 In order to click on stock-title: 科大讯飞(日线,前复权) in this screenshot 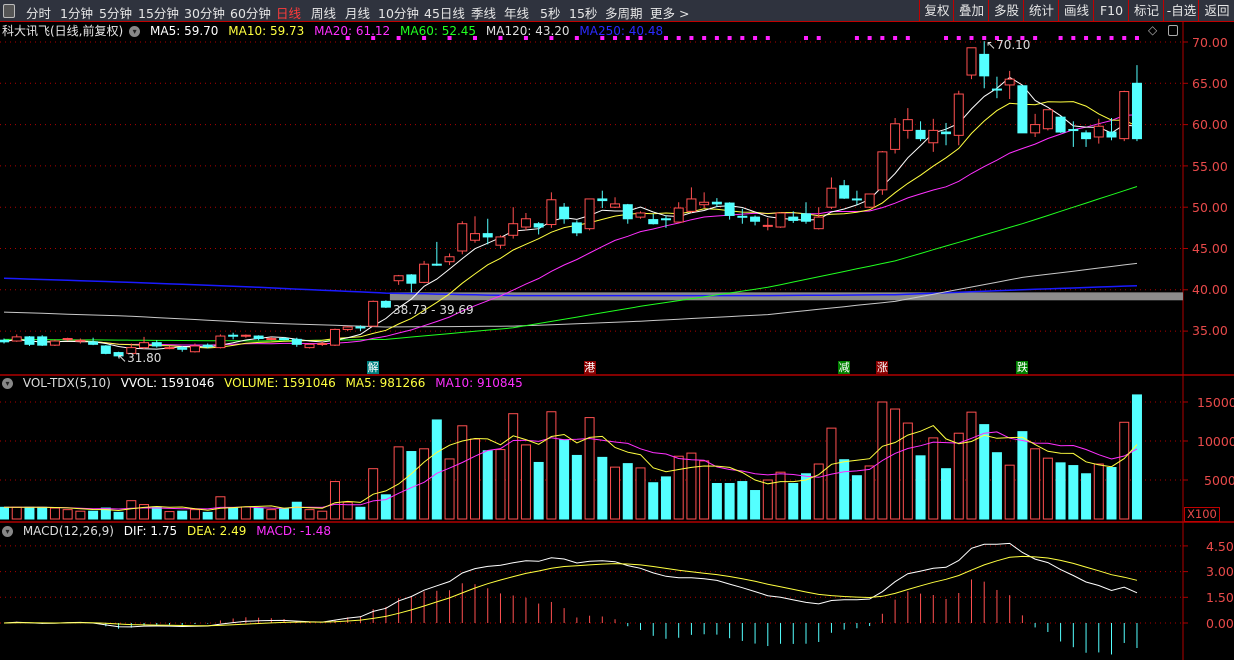, I will do `click(63, 31)`.